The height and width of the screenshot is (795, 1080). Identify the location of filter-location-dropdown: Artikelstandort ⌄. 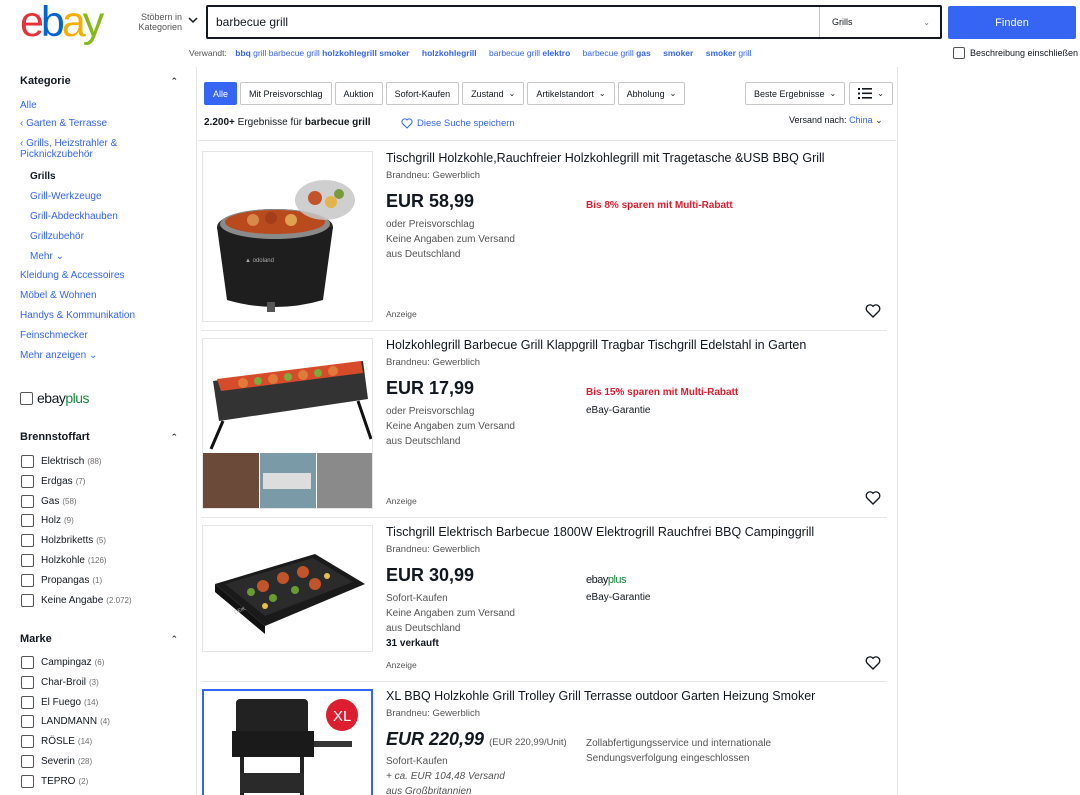
(571, 93).